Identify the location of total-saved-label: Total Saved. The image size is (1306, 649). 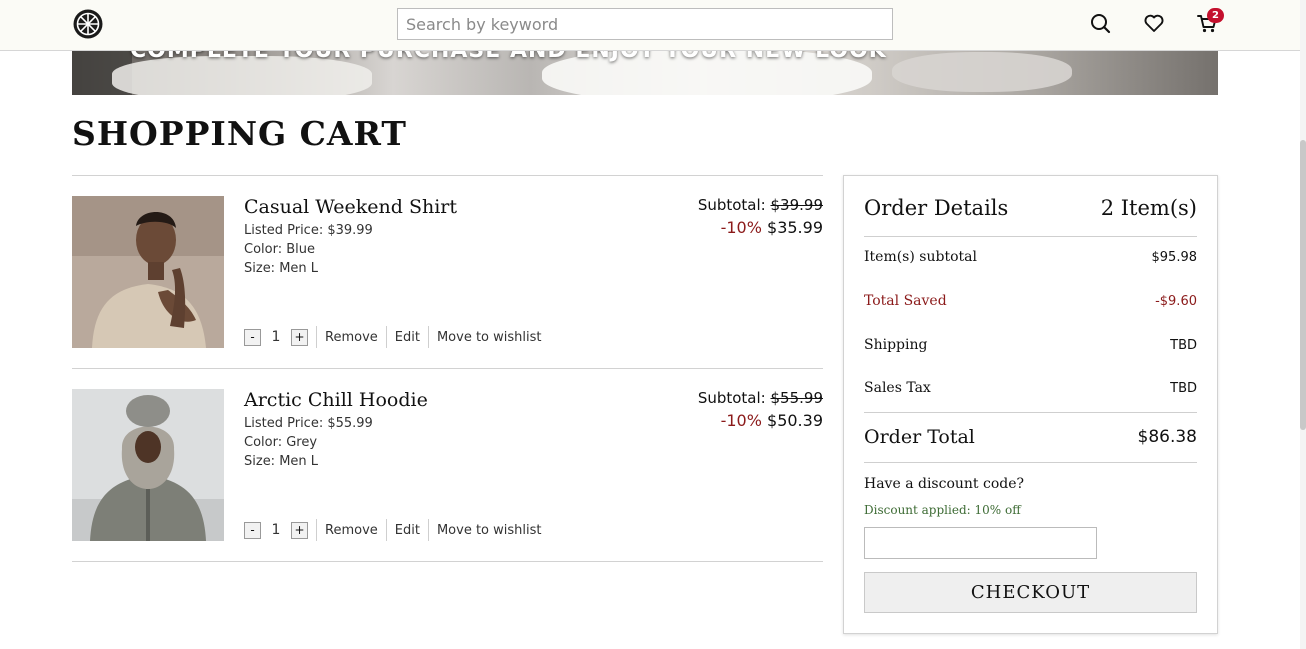
(905, 301).